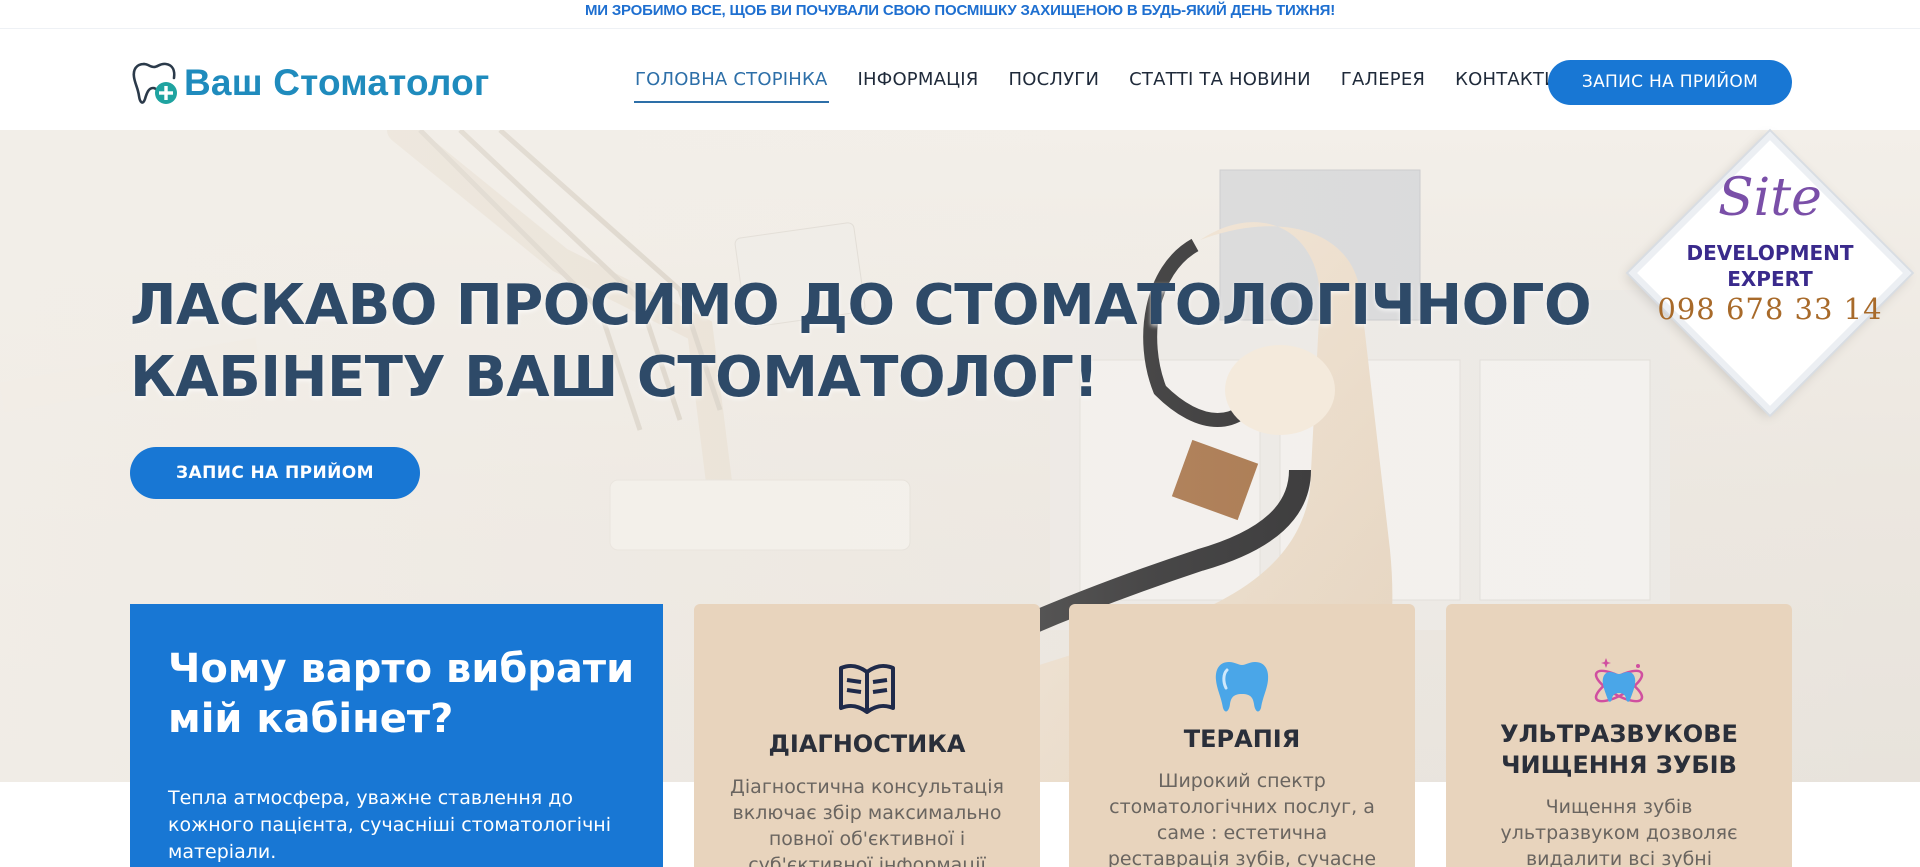 This screenshot has height=867, width=1920. I want to click on book-icon, so click(867, 684).